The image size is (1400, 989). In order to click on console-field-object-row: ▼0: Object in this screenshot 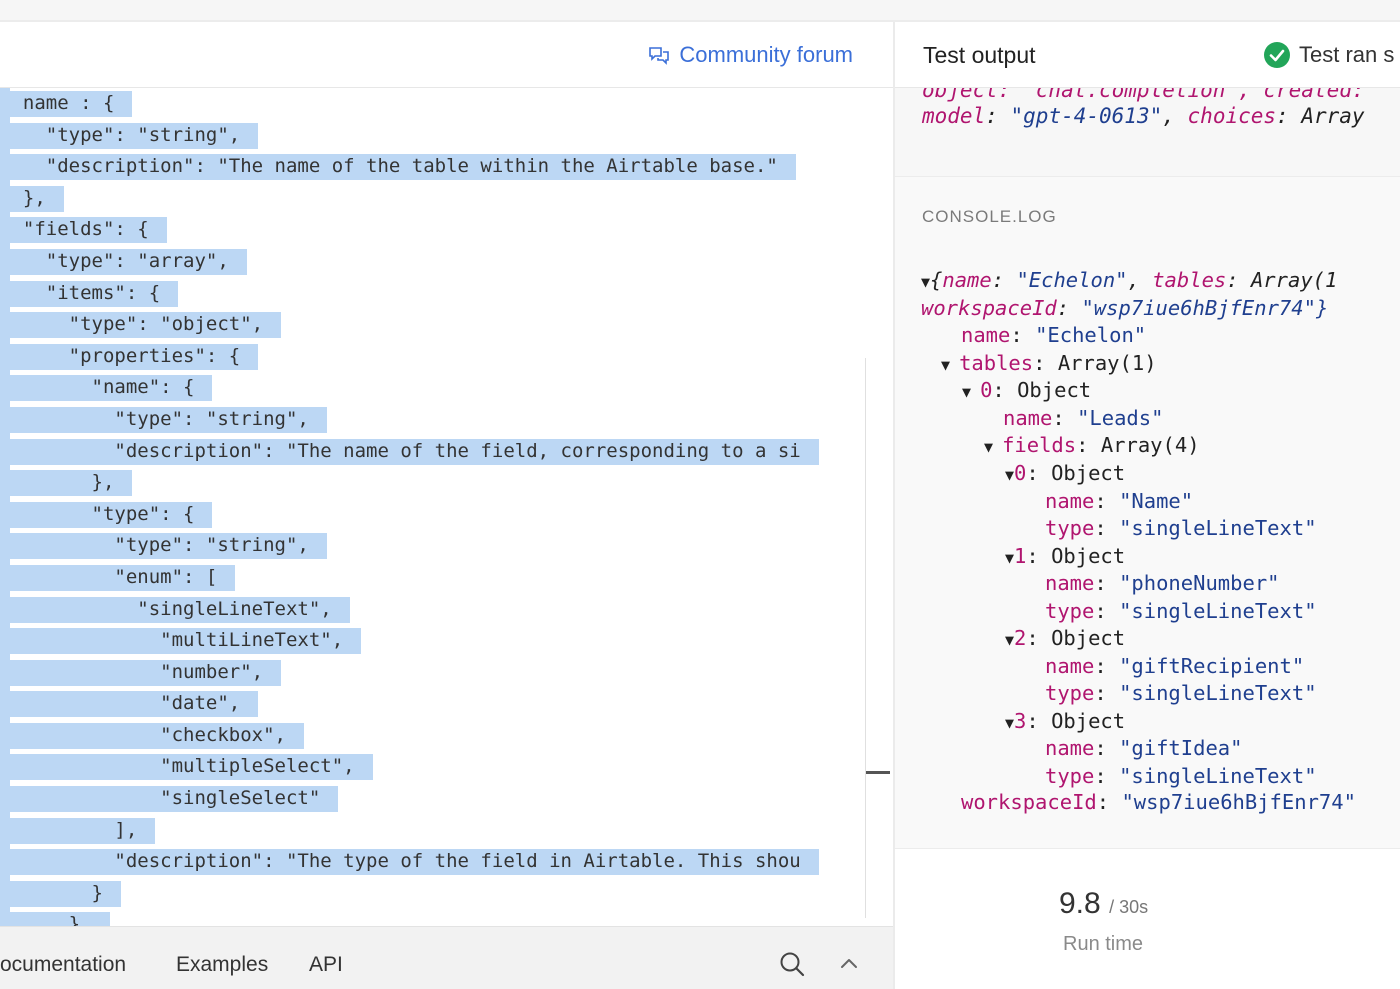, I will do `click(1065, 474)`.